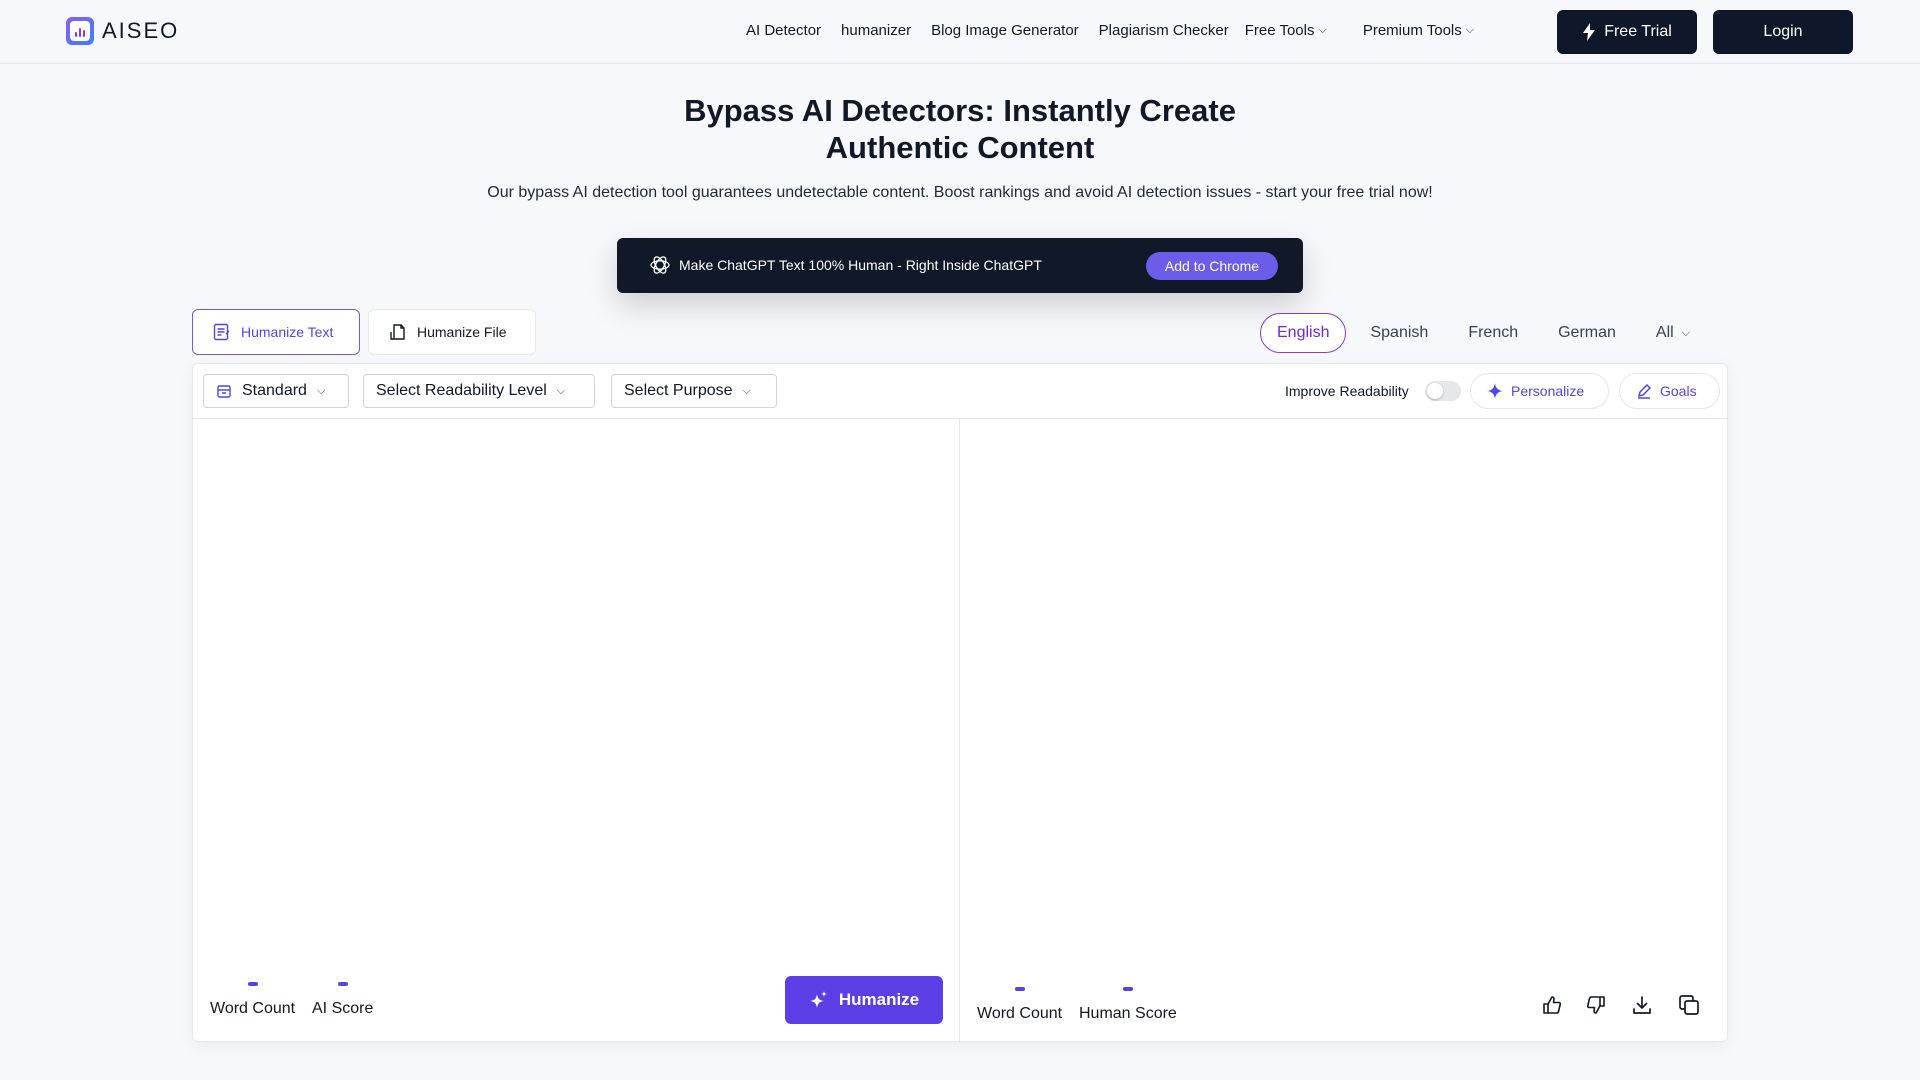  What do you see at coordinates (342, 984) in the screenshot?
I see `ai-score-value-placeholder` at bounding box center [342, 984].